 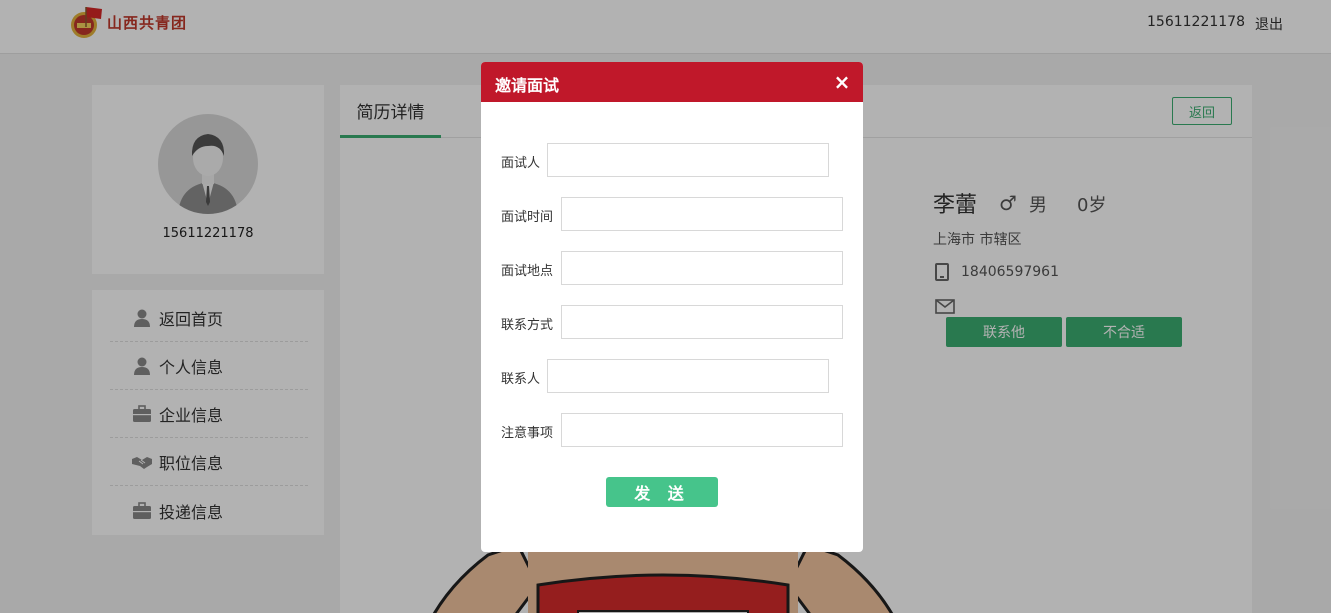 What do you see at coordinates (527, 325) in the screenshot?
I see `contact-method-label: 联系方式` at bounding box center [527, 325].